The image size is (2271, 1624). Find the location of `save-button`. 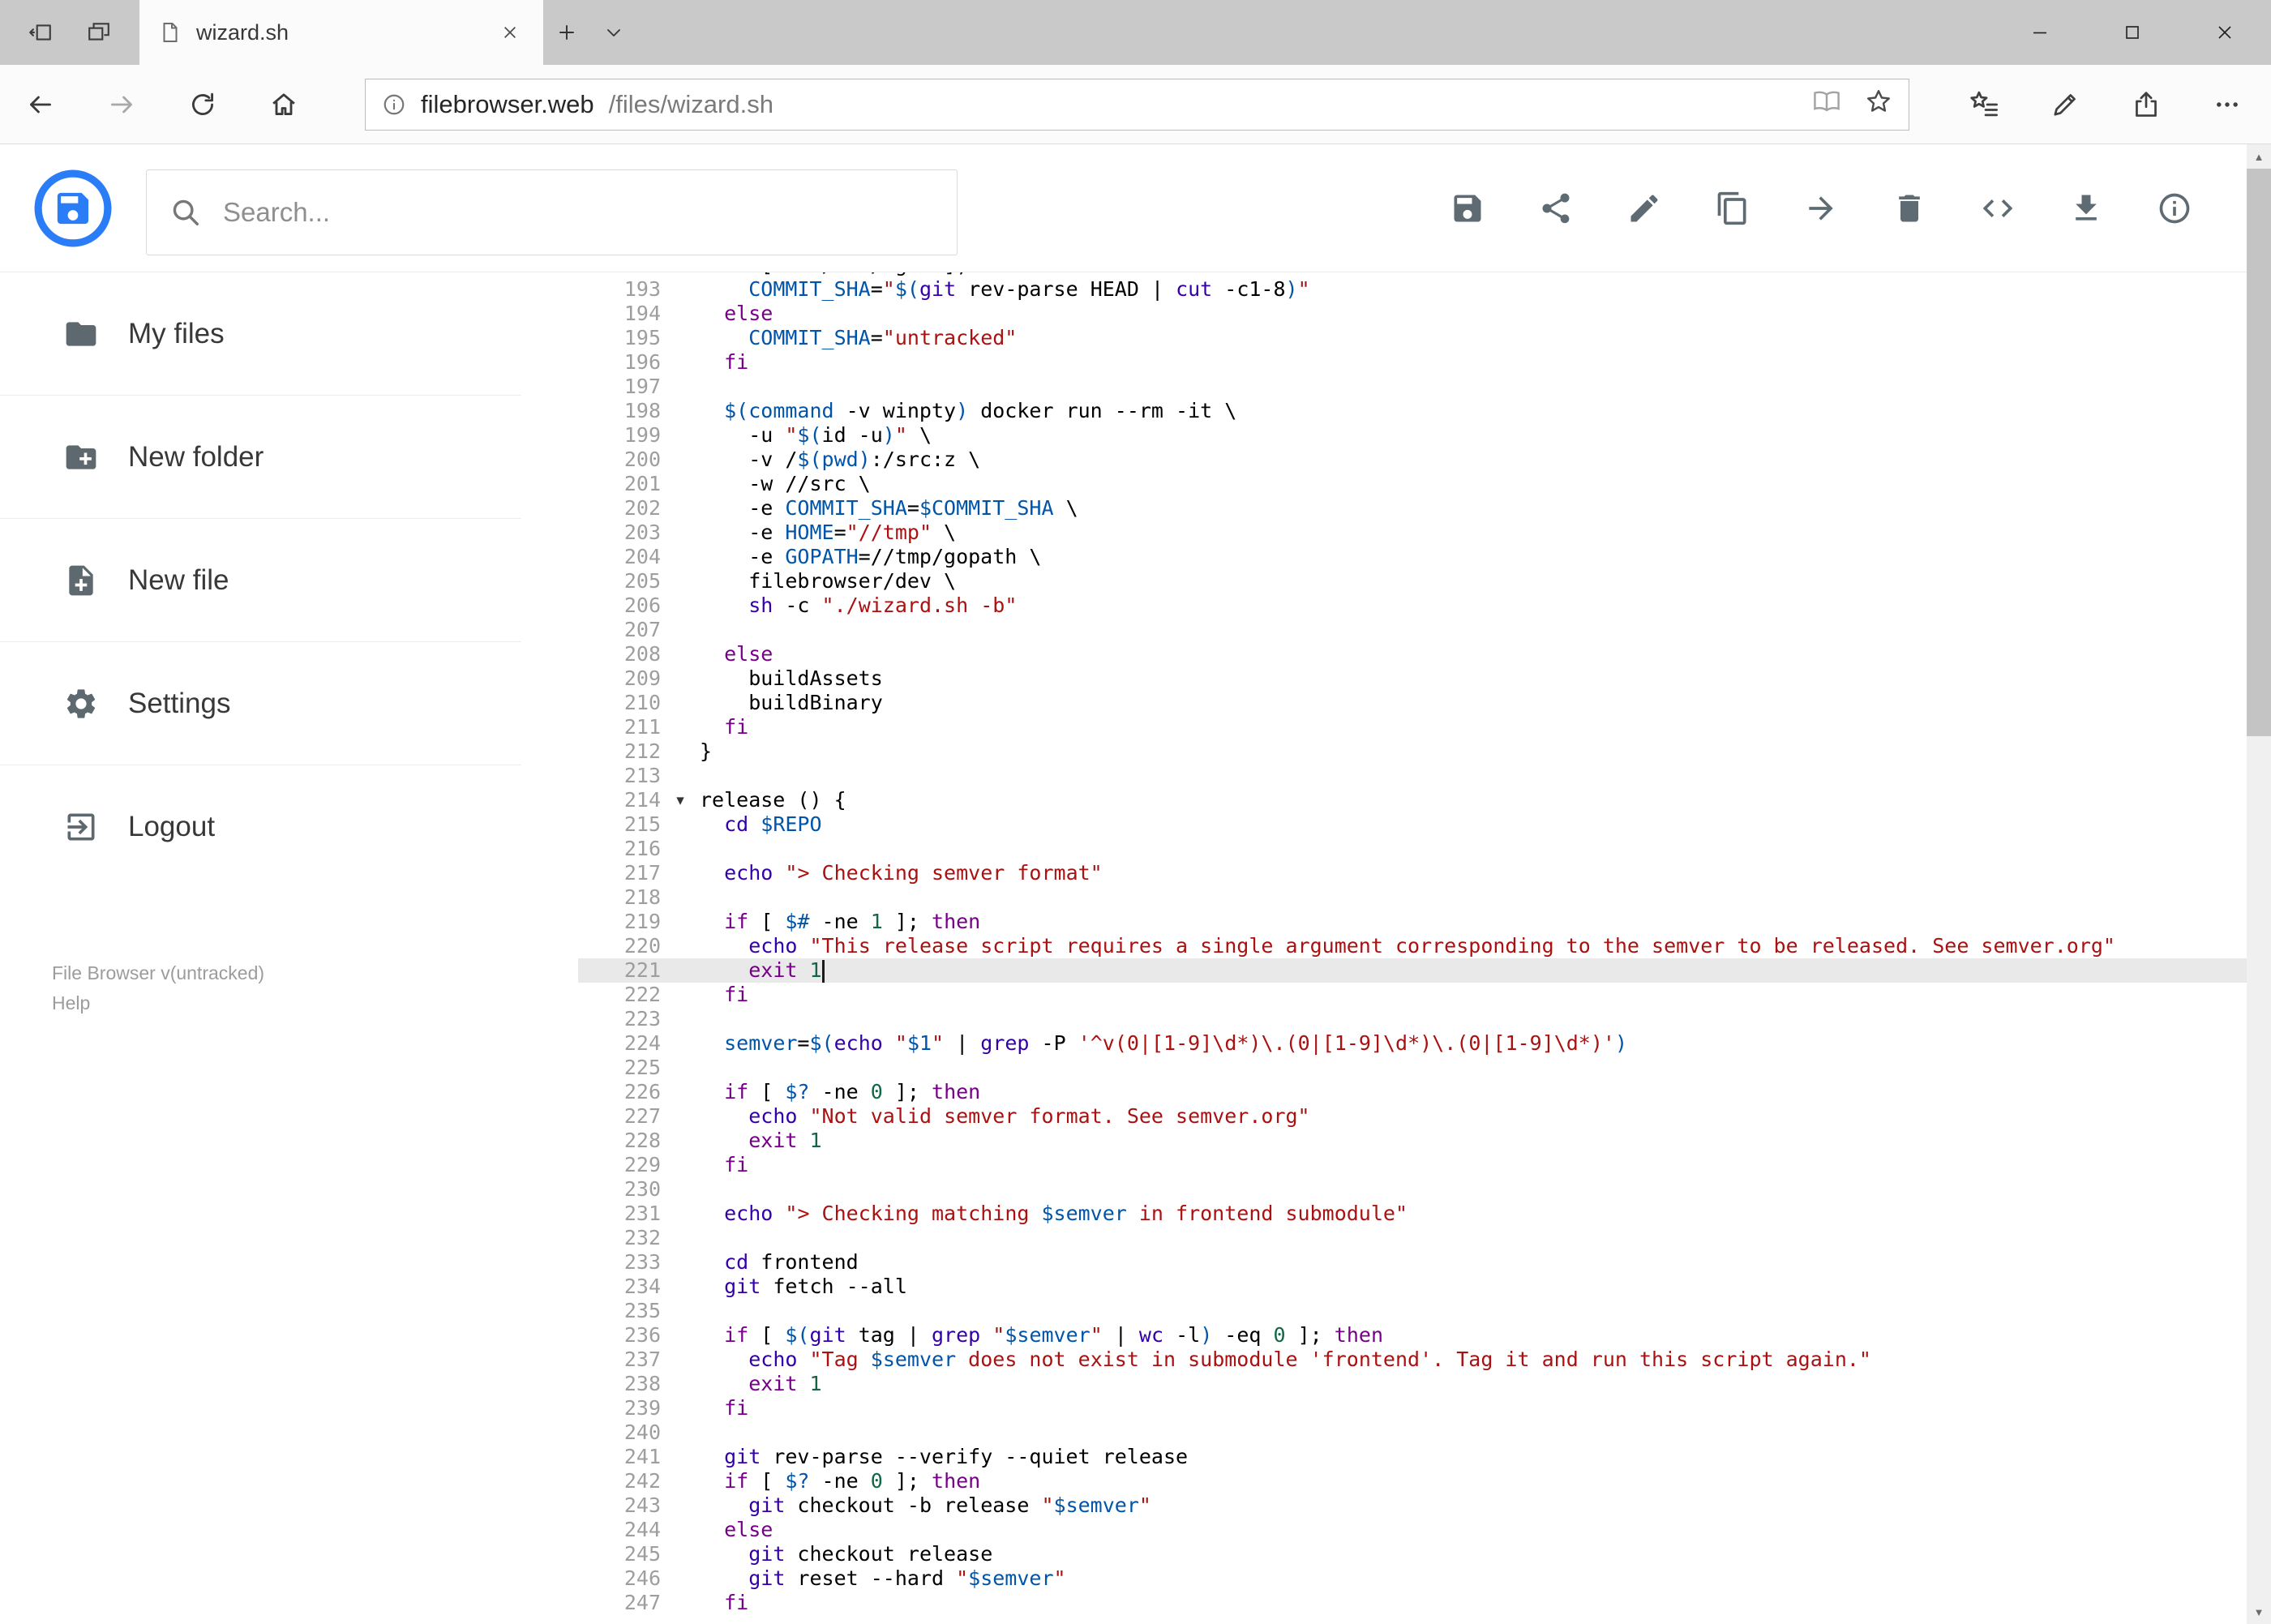

save-button is located at coordinates (1468, 208).